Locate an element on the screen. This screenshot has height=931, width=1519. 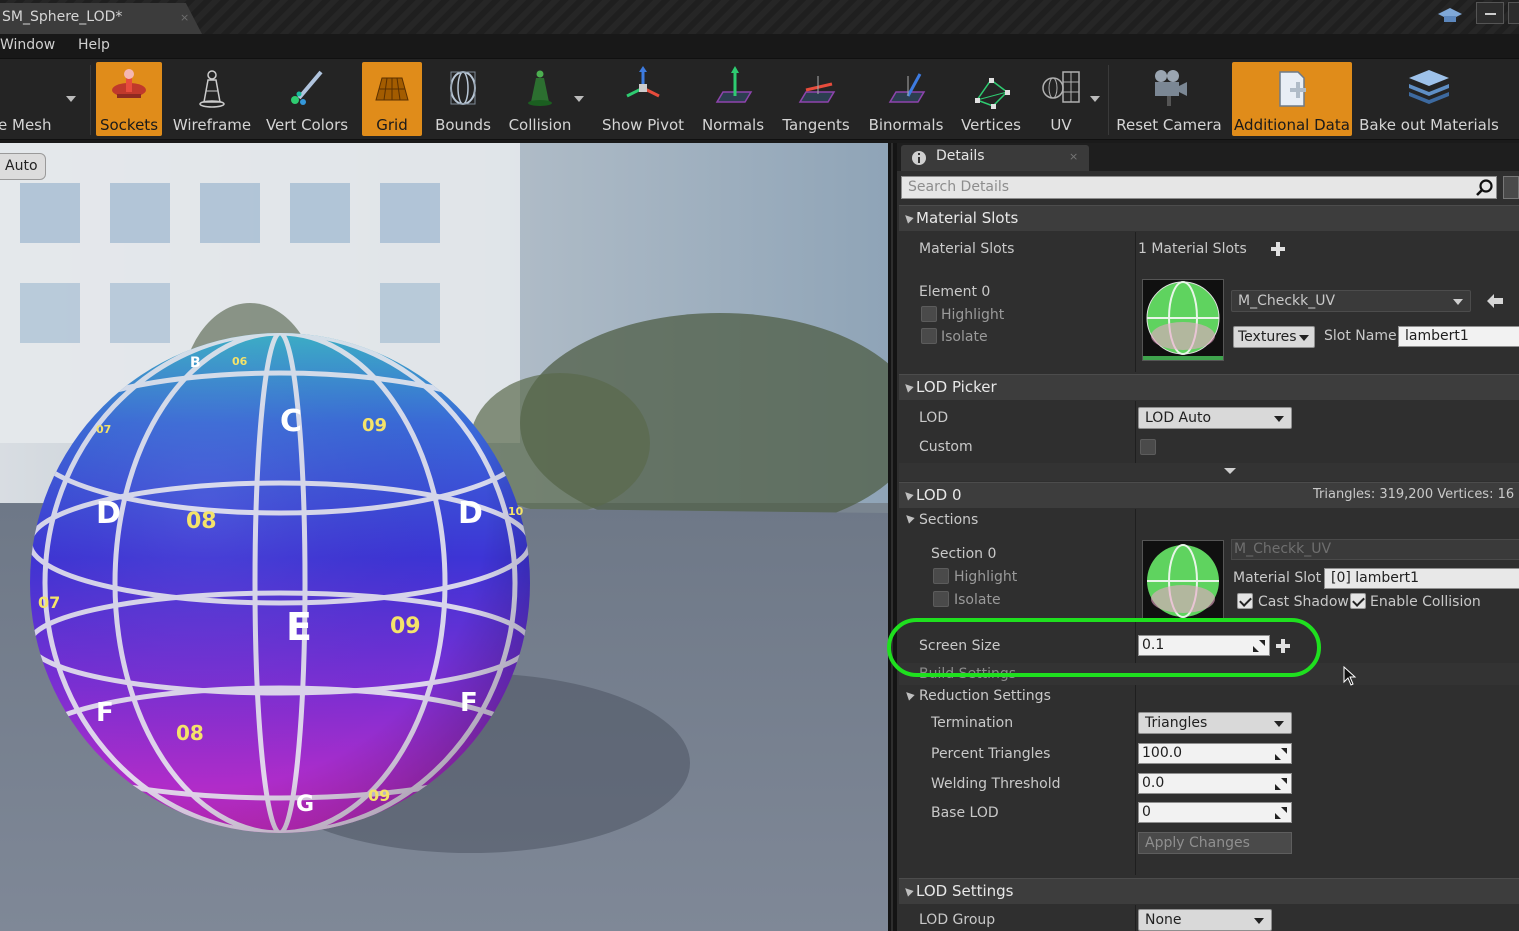
material-picker-combo: M_Checkk_UV is located at coordinates (1351, 301).